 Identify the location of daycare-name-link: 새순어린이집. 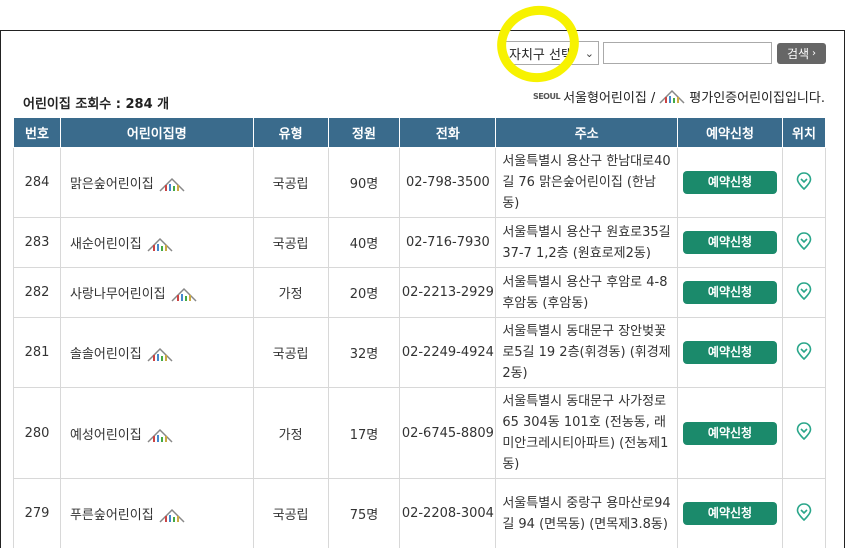
(106, 244).